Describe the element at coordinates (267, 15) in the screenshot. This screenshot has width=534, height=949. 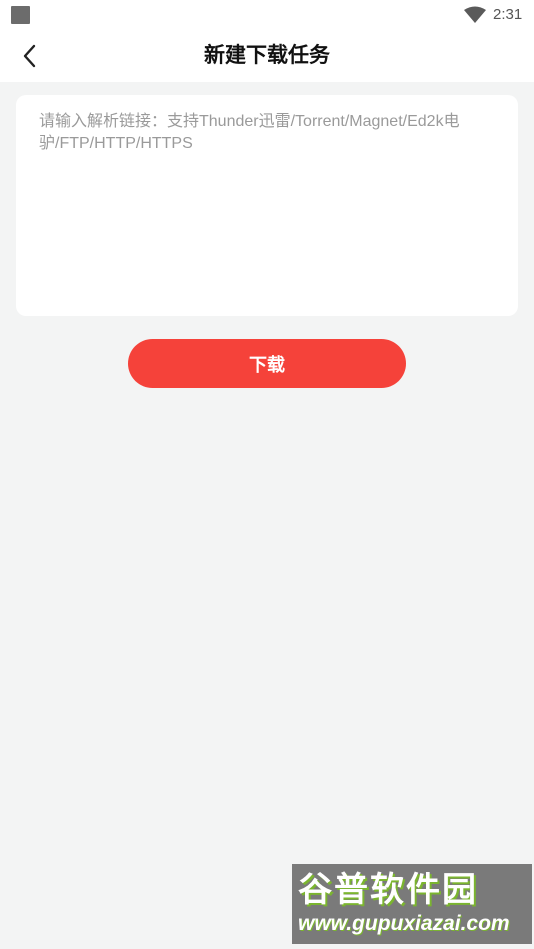
I see `status-bar: 2:31` at that location.